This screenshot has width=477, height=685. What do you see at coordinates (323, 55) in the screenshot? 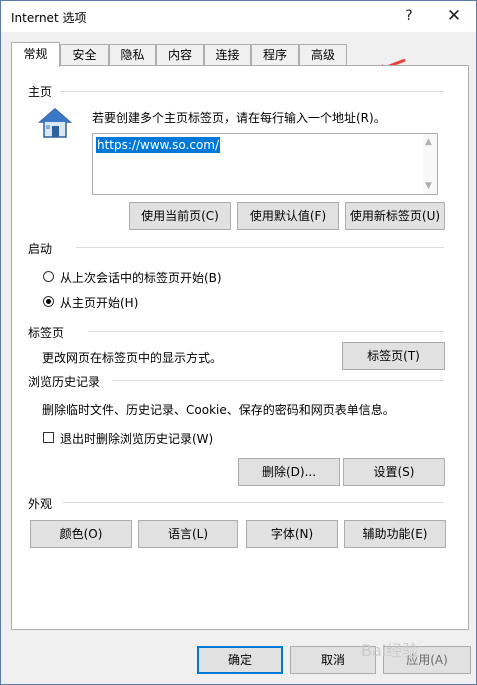
I see `tab-advanced: 高级` at bounding box center [323, 55].